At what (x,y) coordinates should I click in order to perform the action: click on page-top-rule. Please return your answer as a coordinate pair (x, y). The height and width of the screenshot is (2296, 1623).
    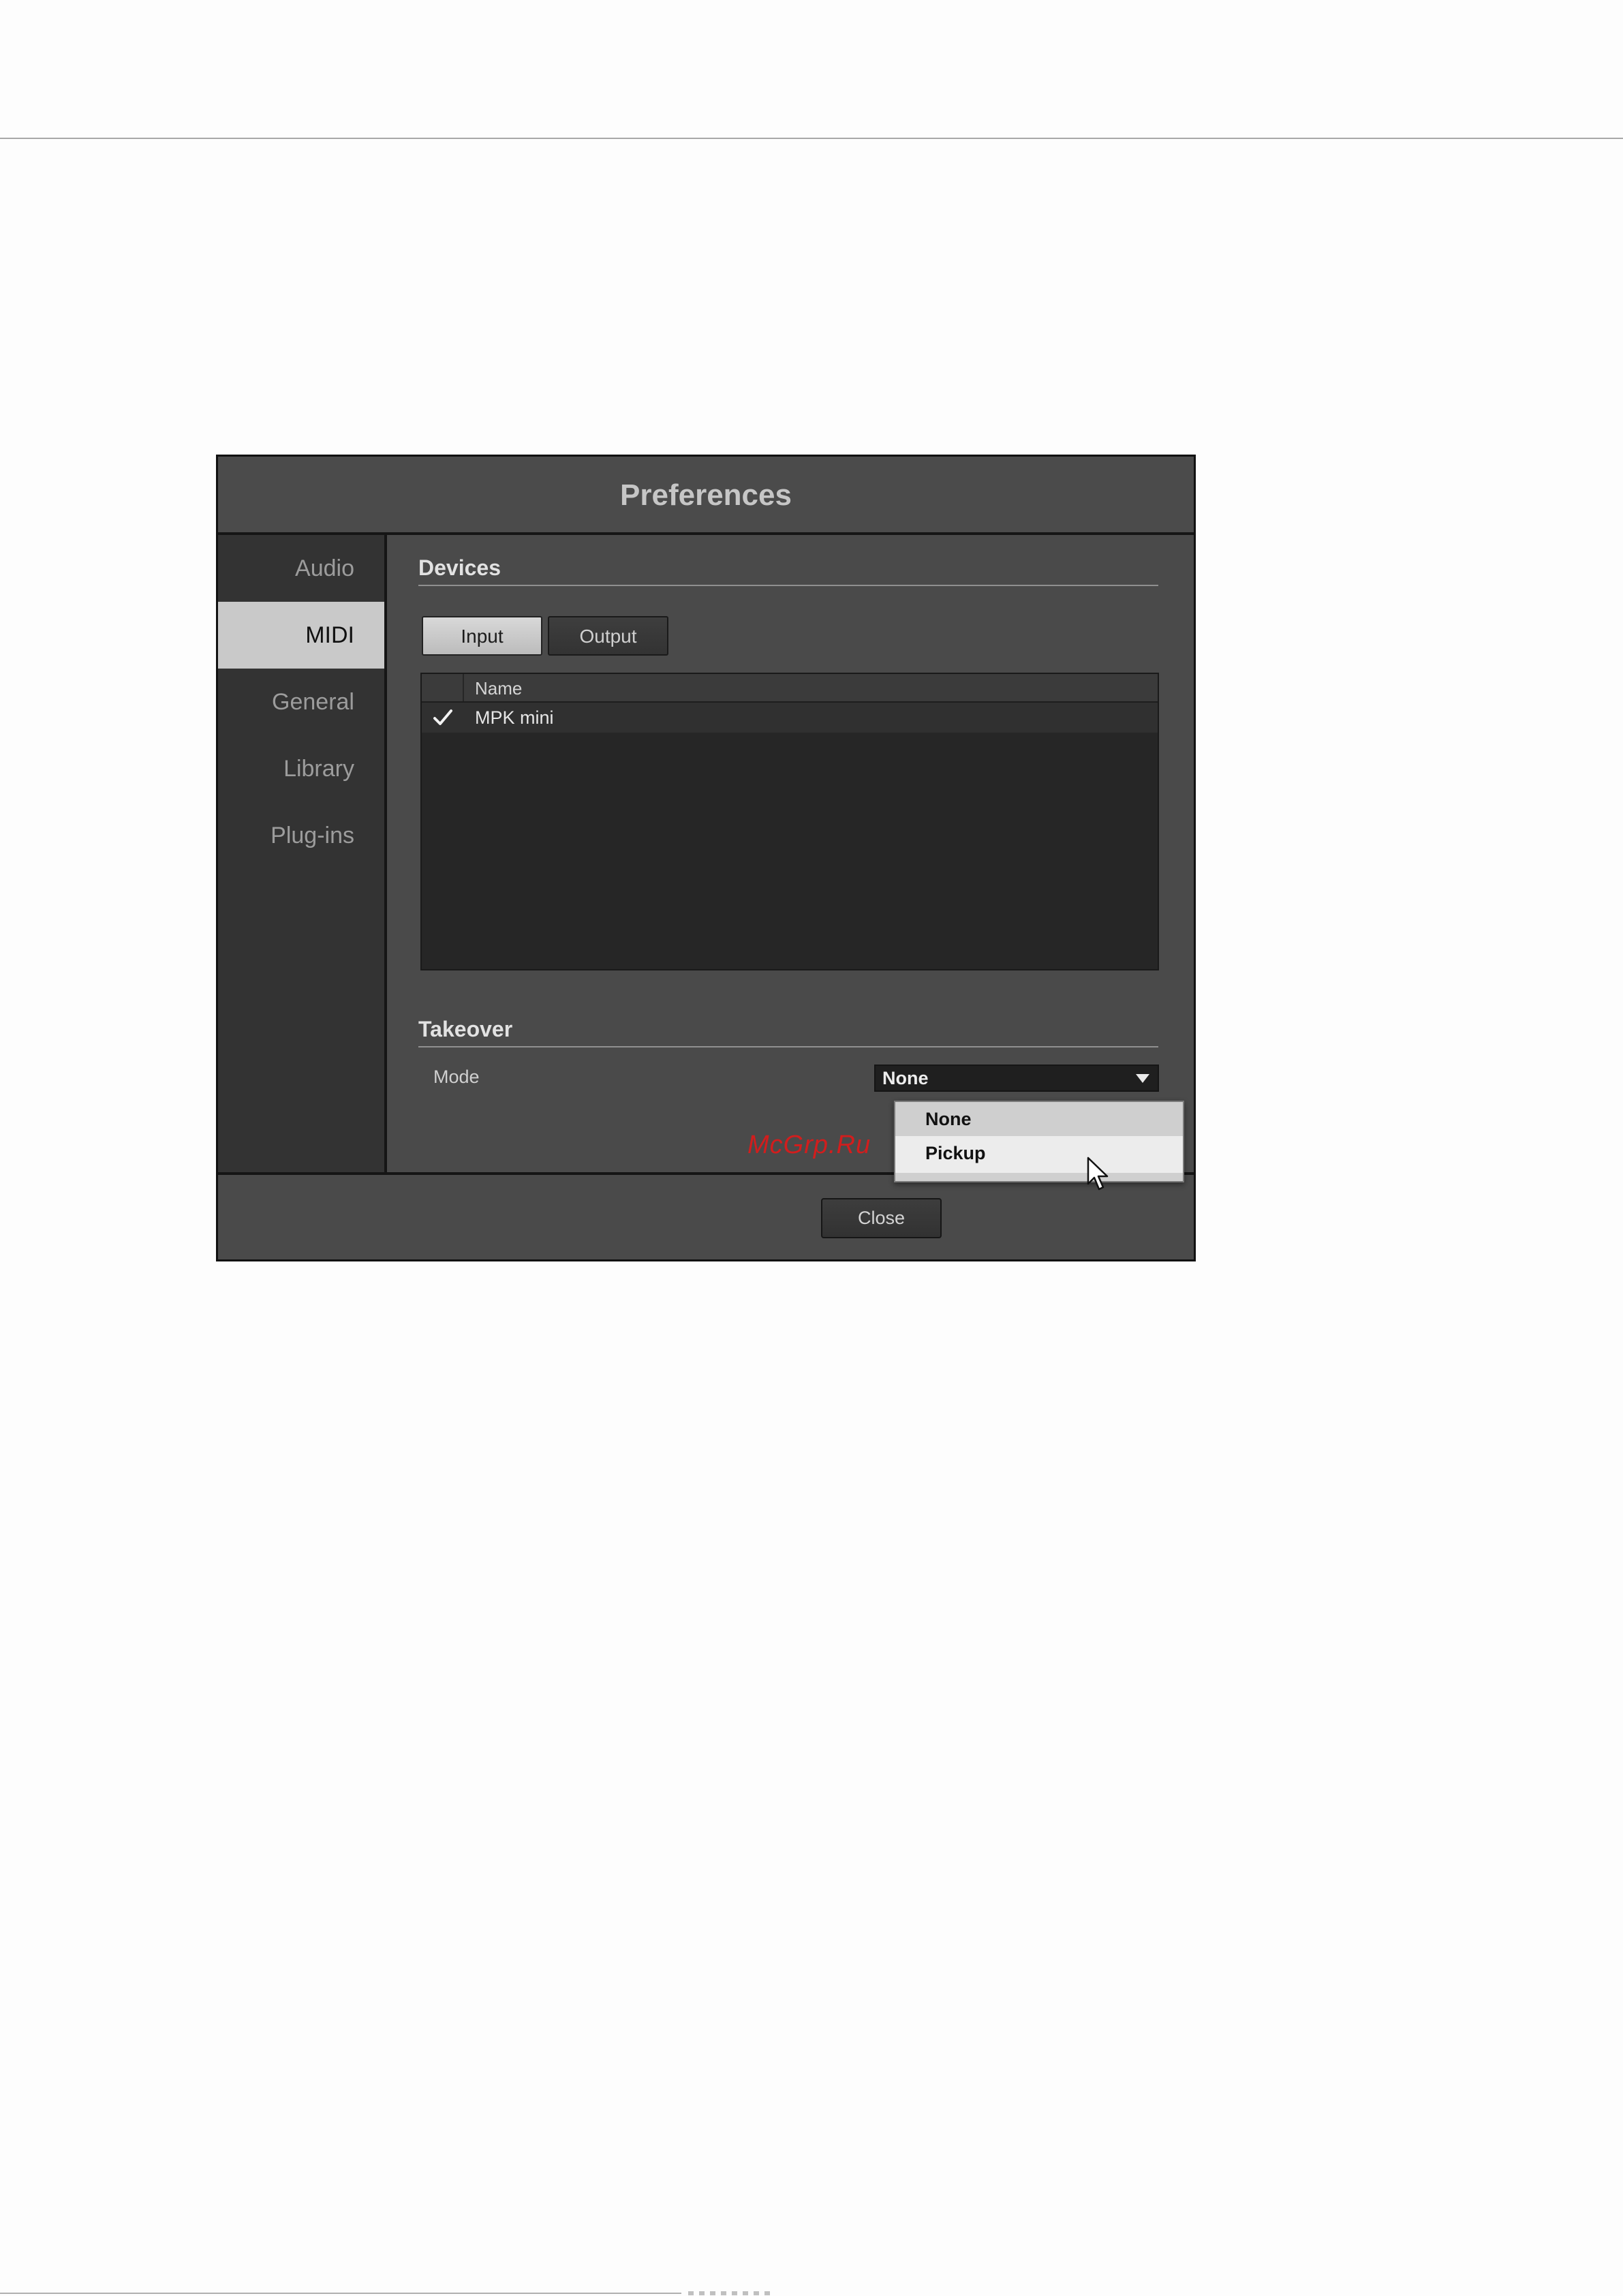
    Looking at the image, I should click on (811, 138).